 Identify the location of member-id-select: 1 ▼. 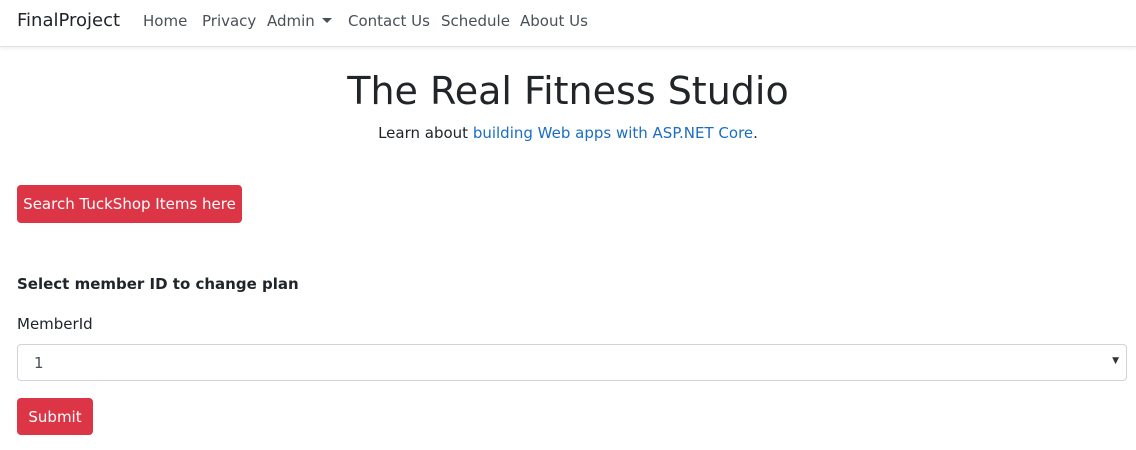
(572, 362).